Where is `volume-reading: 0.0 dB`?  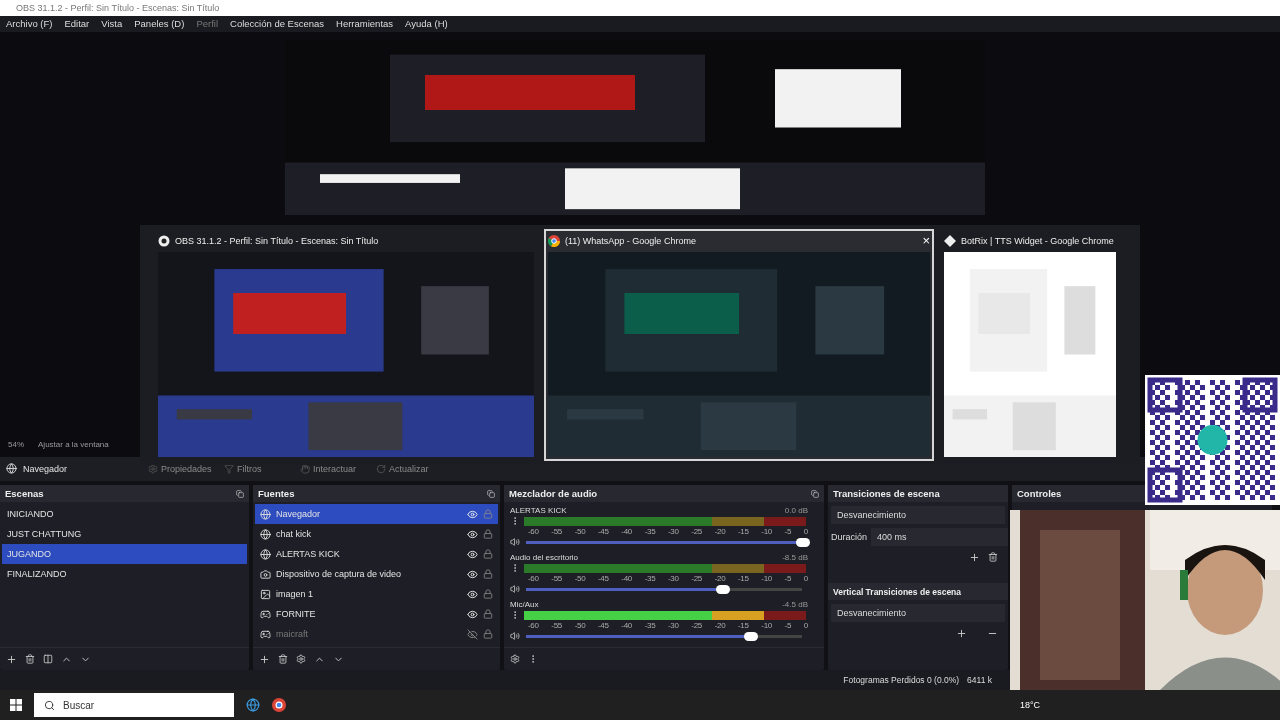
volume-reading: 0.0 dB is located at coordinates (796, 511).